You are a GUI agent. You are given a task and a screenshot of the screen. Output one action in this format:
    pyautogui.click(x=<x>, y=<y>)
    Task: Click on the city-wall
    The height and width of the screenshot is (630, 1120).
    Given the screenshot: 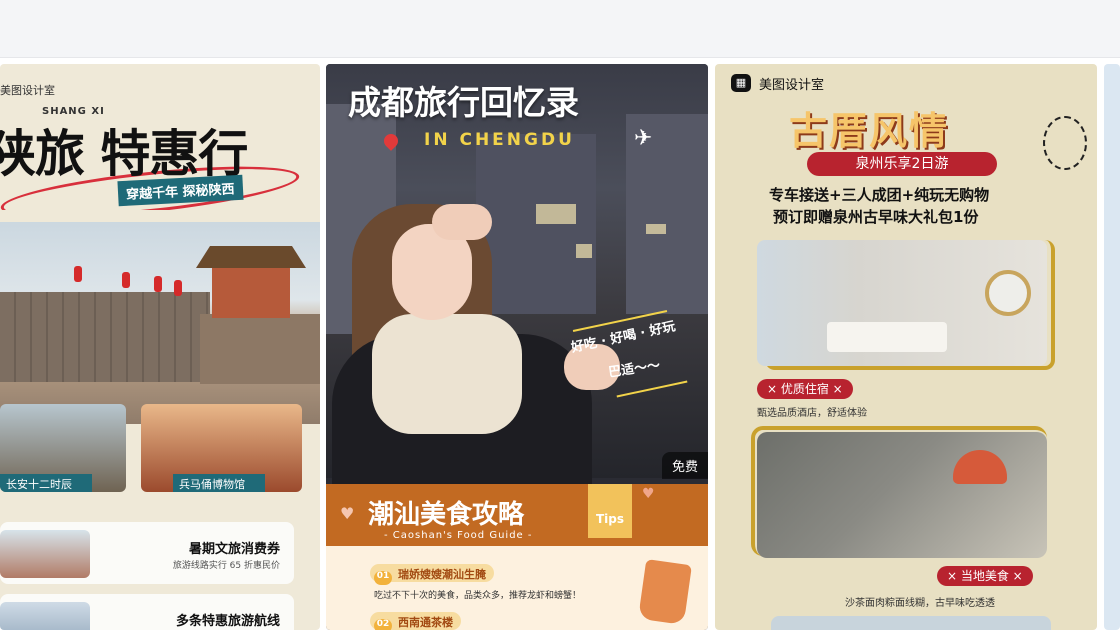 What is the action you would take?
    pyautogui.click(x=105, y=337)
    